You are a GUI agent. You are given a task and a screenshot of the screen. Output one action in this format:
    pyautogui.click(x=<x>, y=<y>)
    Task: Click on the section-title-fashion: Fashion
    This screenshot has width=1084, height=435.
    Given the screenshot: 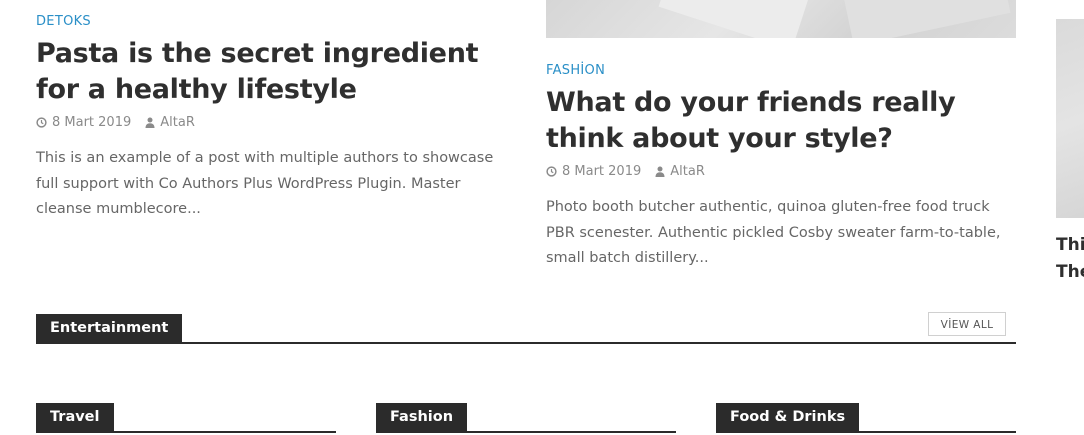 What is the action you would take?
    pyautogui.click(x=422, y=417)
    